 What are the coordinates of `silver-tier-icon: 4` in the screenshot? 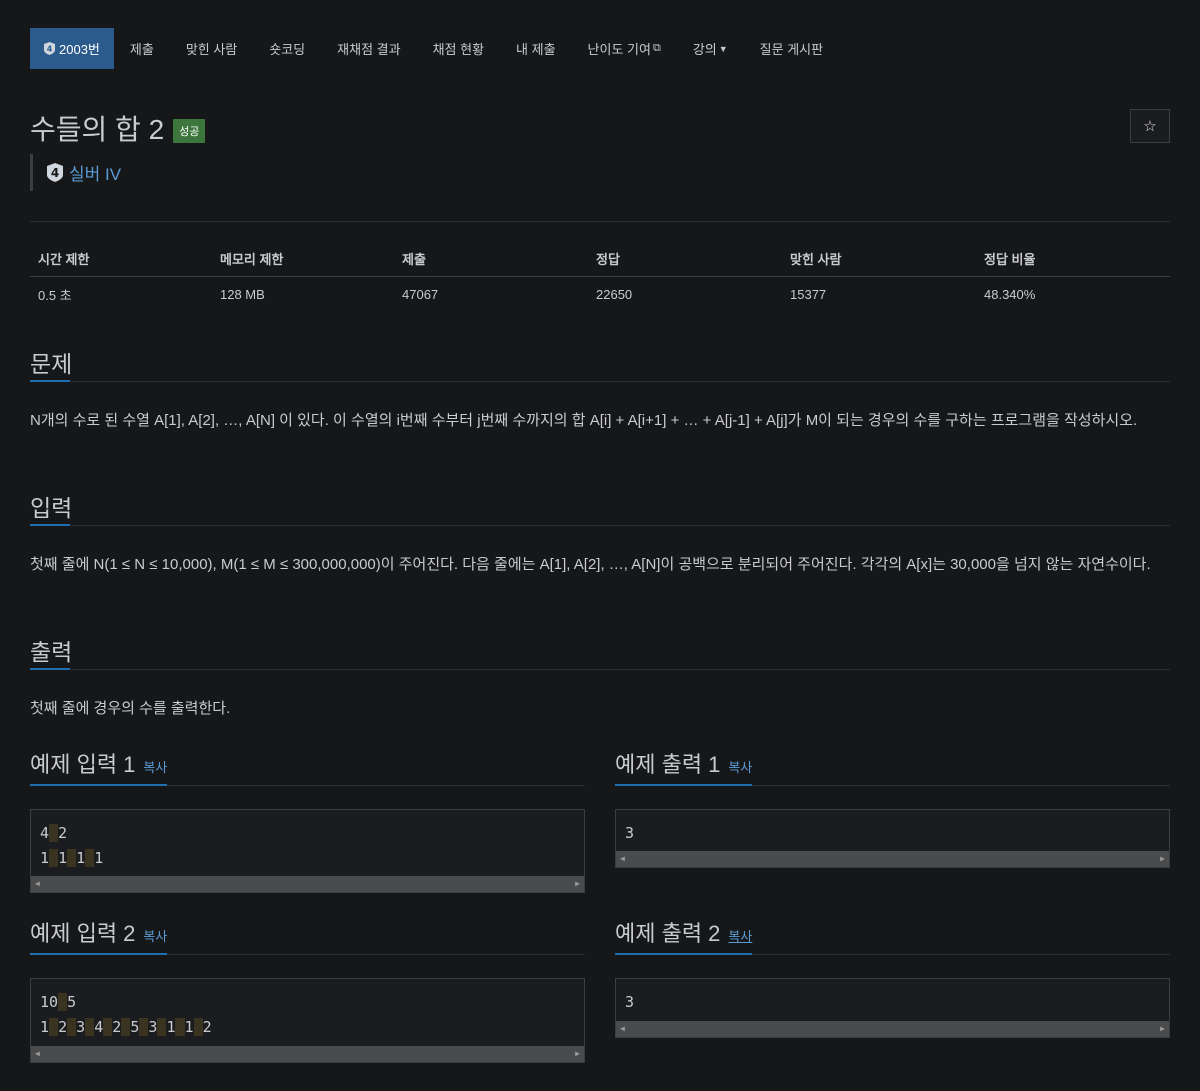 It's located at (49, 48).